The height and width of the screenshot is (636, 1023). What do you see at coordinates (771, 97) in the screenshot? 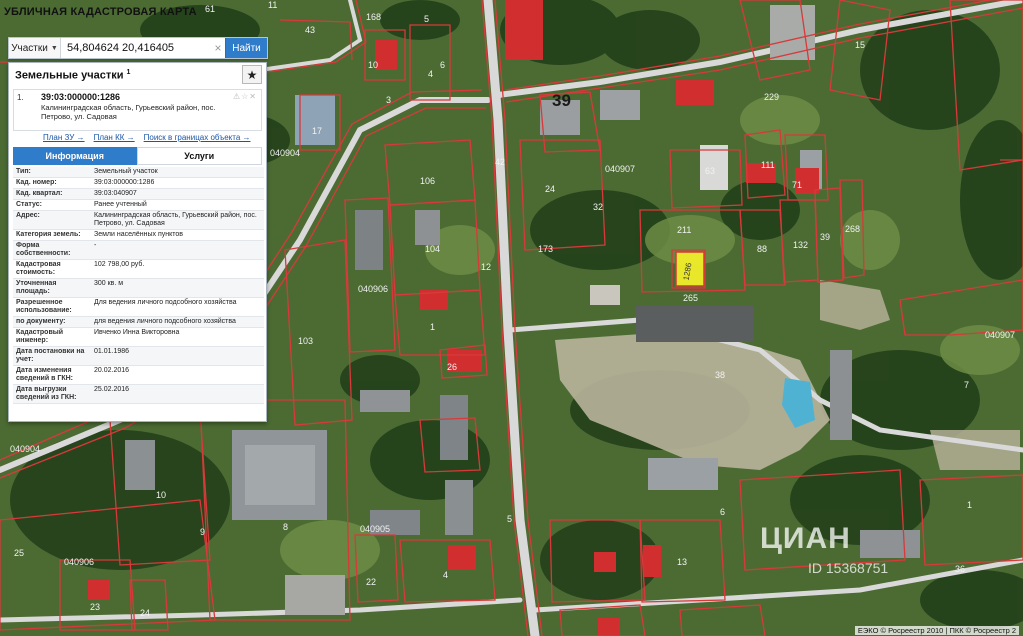
I see `parcel-label: 229` at bounding box center [771, 97].